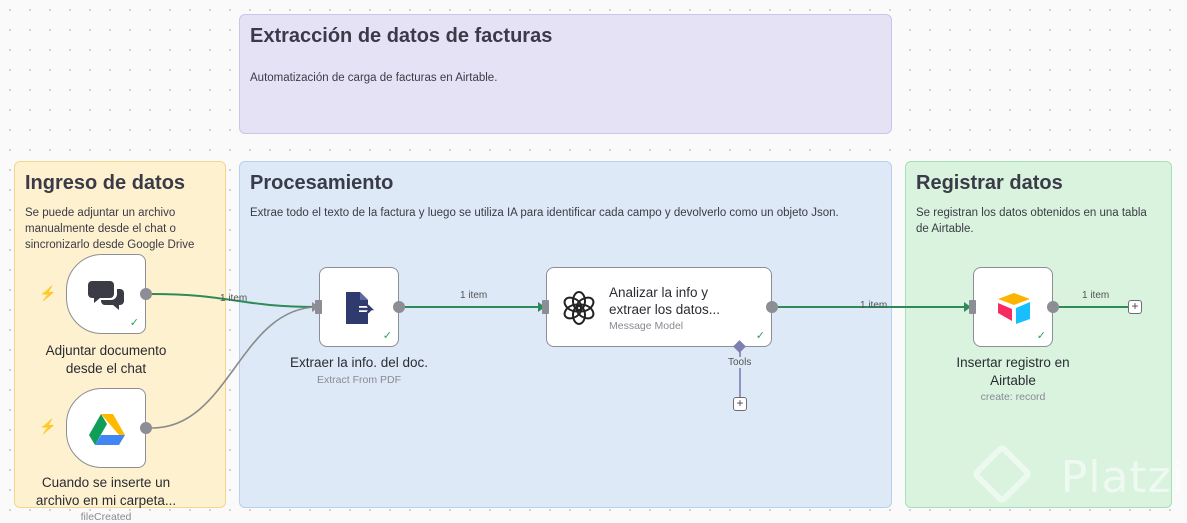 This screenshot has height=523, width=1187. What do you see at coordinates (1013, 397) in the screenshot?
I see `node-sublabel: create: record` at bounding box center [1013, 397].